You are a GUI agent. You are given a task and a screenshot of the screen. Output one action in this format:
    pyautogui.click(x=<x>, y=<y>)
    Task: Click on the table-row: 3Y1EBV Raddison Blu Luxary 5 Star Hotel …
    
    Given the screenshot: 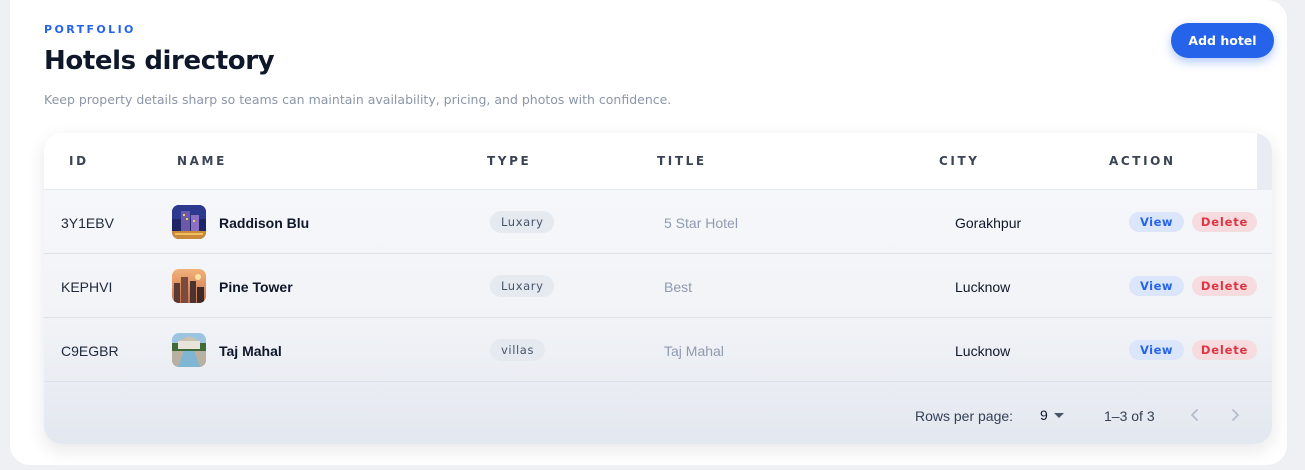 What is the action you would take?
    pyautogui.click(x=658, y=222)
    